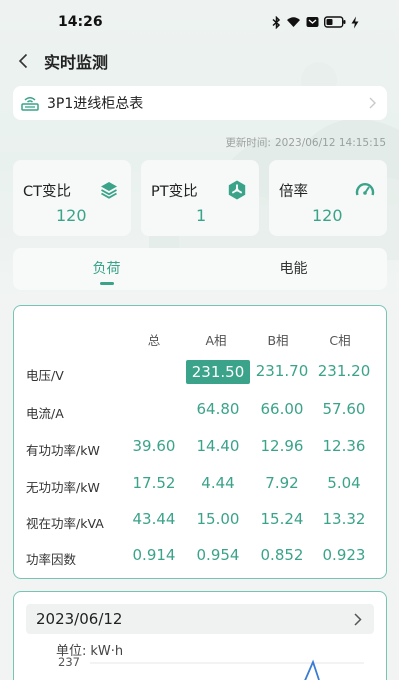  What do you see at coordinates (335, 22) in the screenshot?
I see `battery-icon` at bounding box center [335, 22].